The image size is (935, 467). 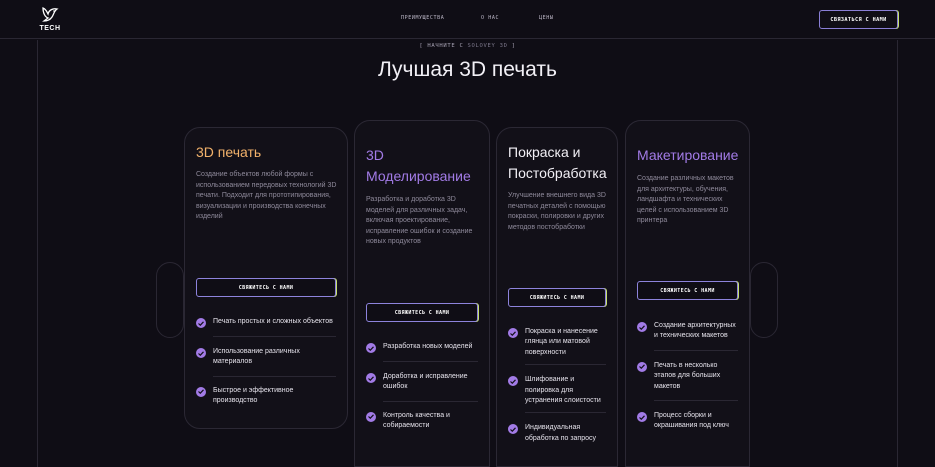 What do you see at coordinates (441, 46) in the screenshot?
I see `eyebrow-prefix: [ НАЧНИТЕ С` at bounding box center [441, 46].